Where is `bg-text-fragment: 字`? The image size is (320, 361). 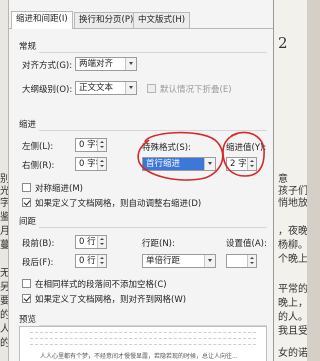
bg-text-fragment: 字 is located at coordinates (4, 203).